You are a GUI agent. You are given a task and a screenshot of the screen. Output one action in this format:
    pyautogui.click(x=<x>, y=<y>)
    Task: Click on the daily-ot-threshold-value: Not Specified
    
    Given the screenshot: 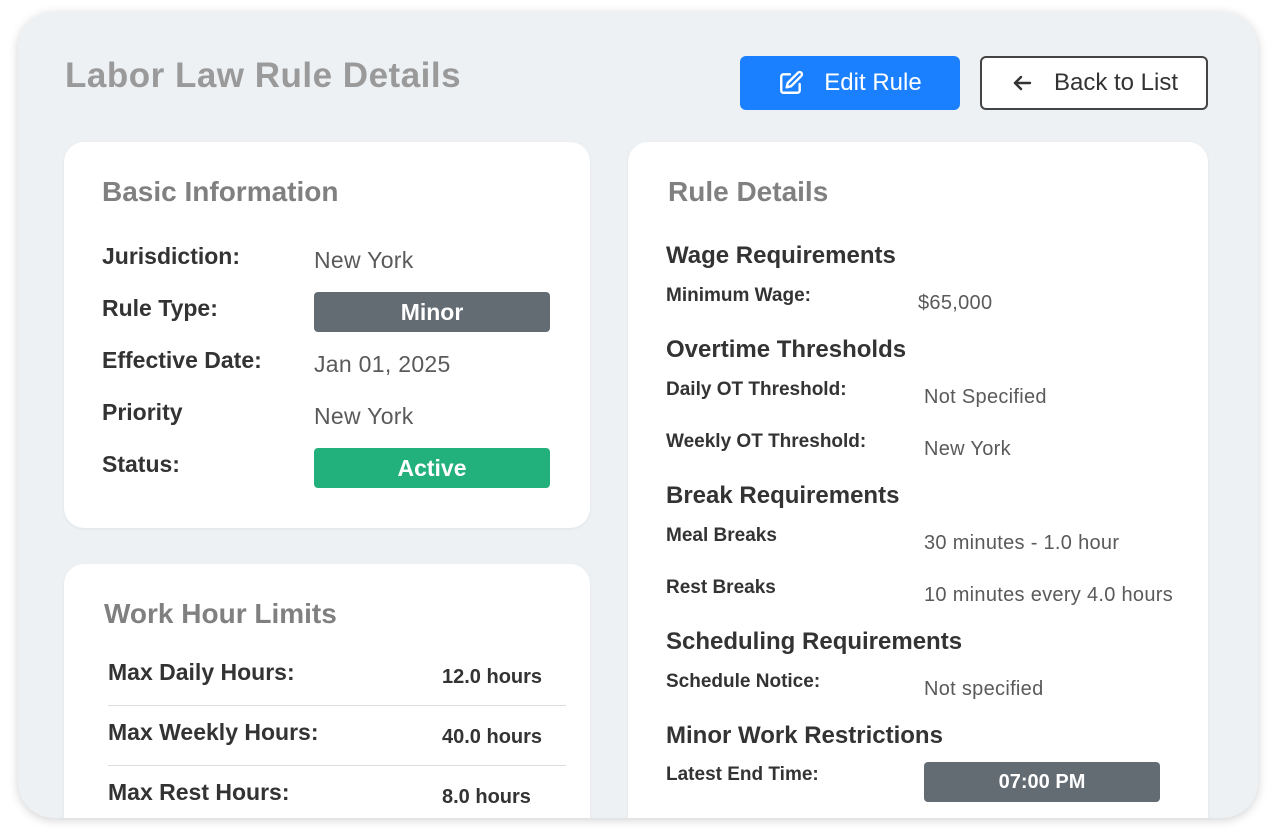 What is the action you would take?
    pyautogui.click(x=985, y=397)
    